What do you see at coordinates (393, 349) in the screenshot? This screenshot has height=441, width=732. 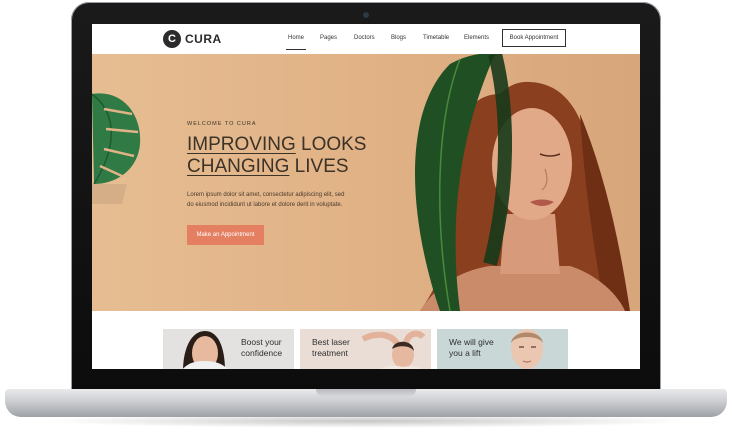 I see `woman-arms-up-thumbnail` at bounding box center [393, 349].